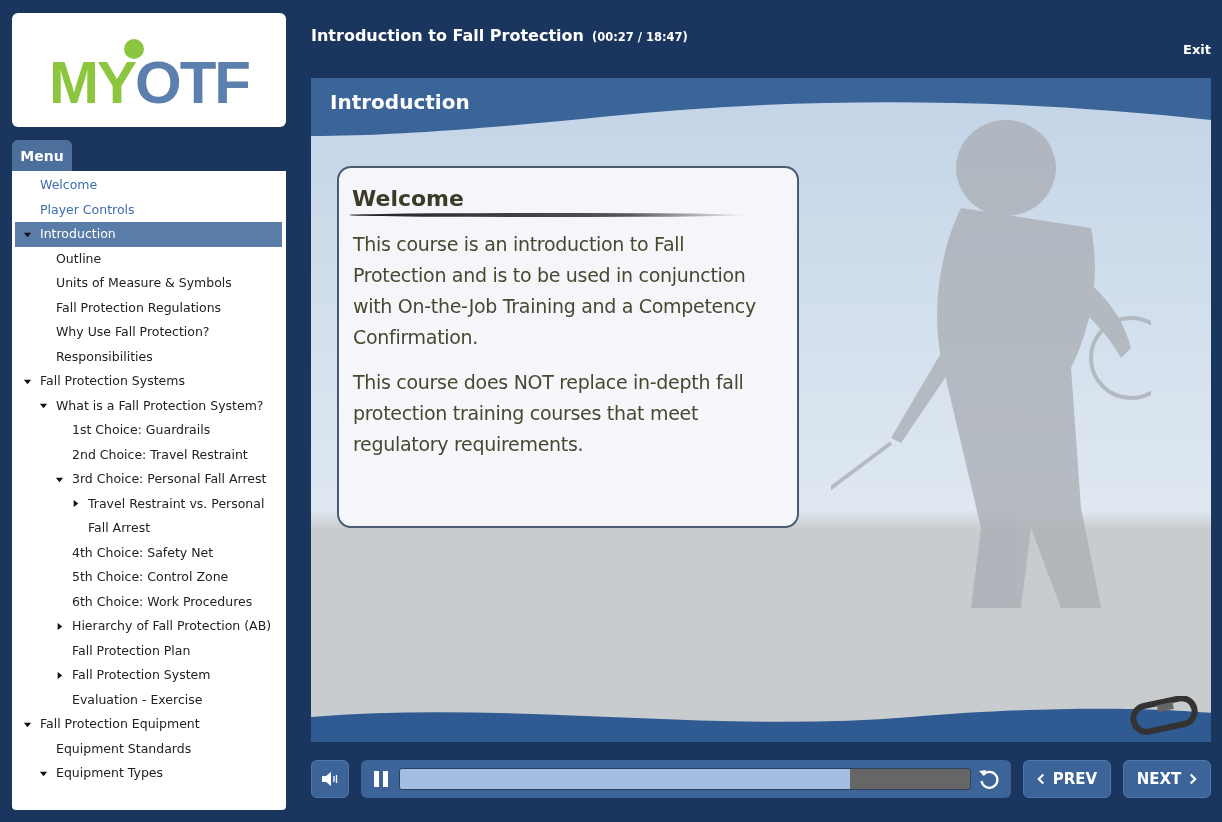 The image size is (1222, 822). What do you see at coordinates (148, 552) in the screenshot?
I see `menu-item: 4th Choice: Safety Net` at bounding box center [148, 552].